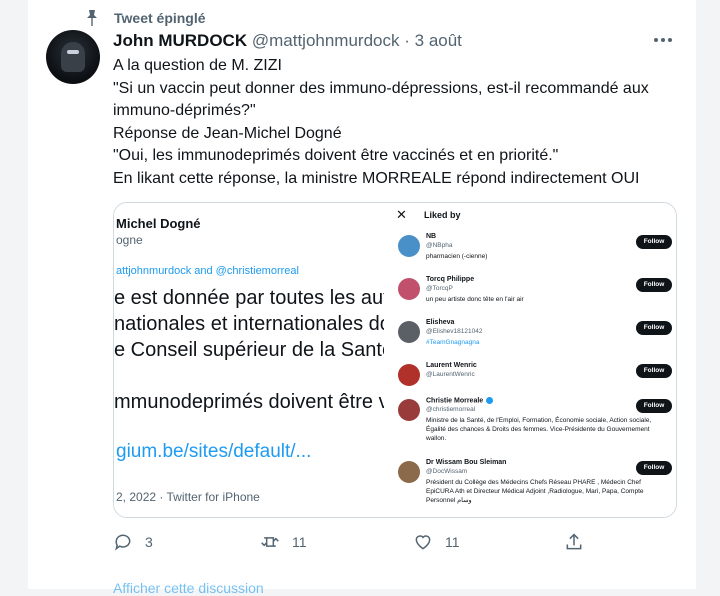 Image resolution: width=720 pixels, height=596 pixels. Describe the element at coordinates (457, 256) in the screenshot. I see `user-bio: pharmacien (-cienne)` at that location.